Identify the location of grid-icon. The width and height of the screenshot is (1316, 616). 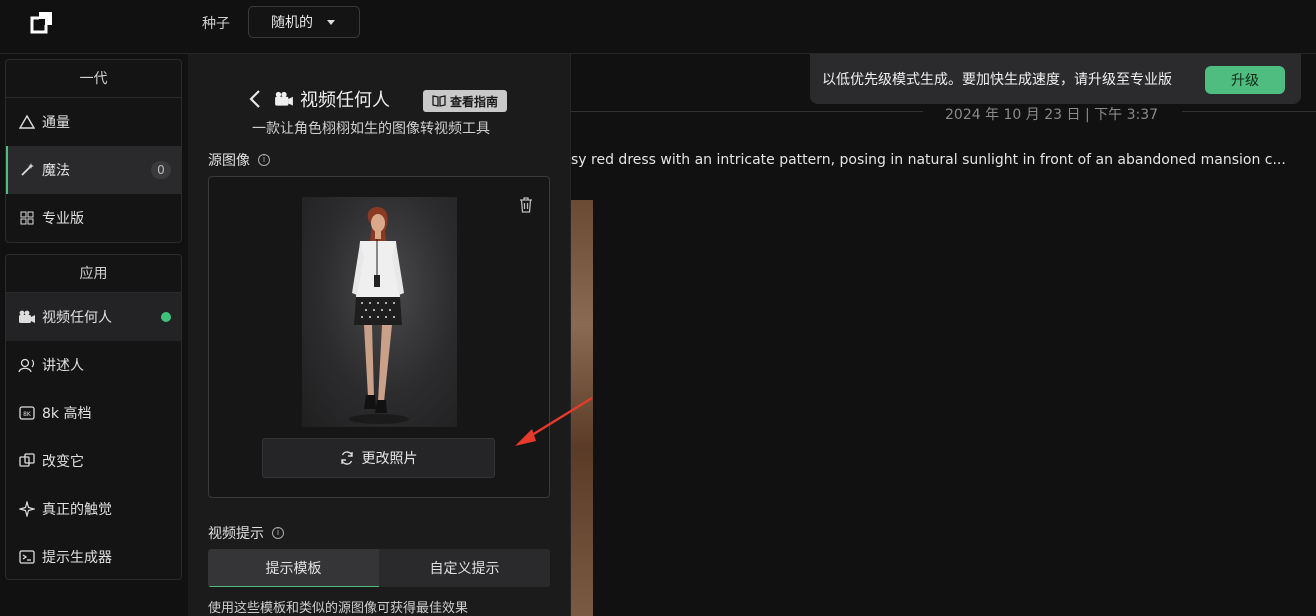
(27, 218).